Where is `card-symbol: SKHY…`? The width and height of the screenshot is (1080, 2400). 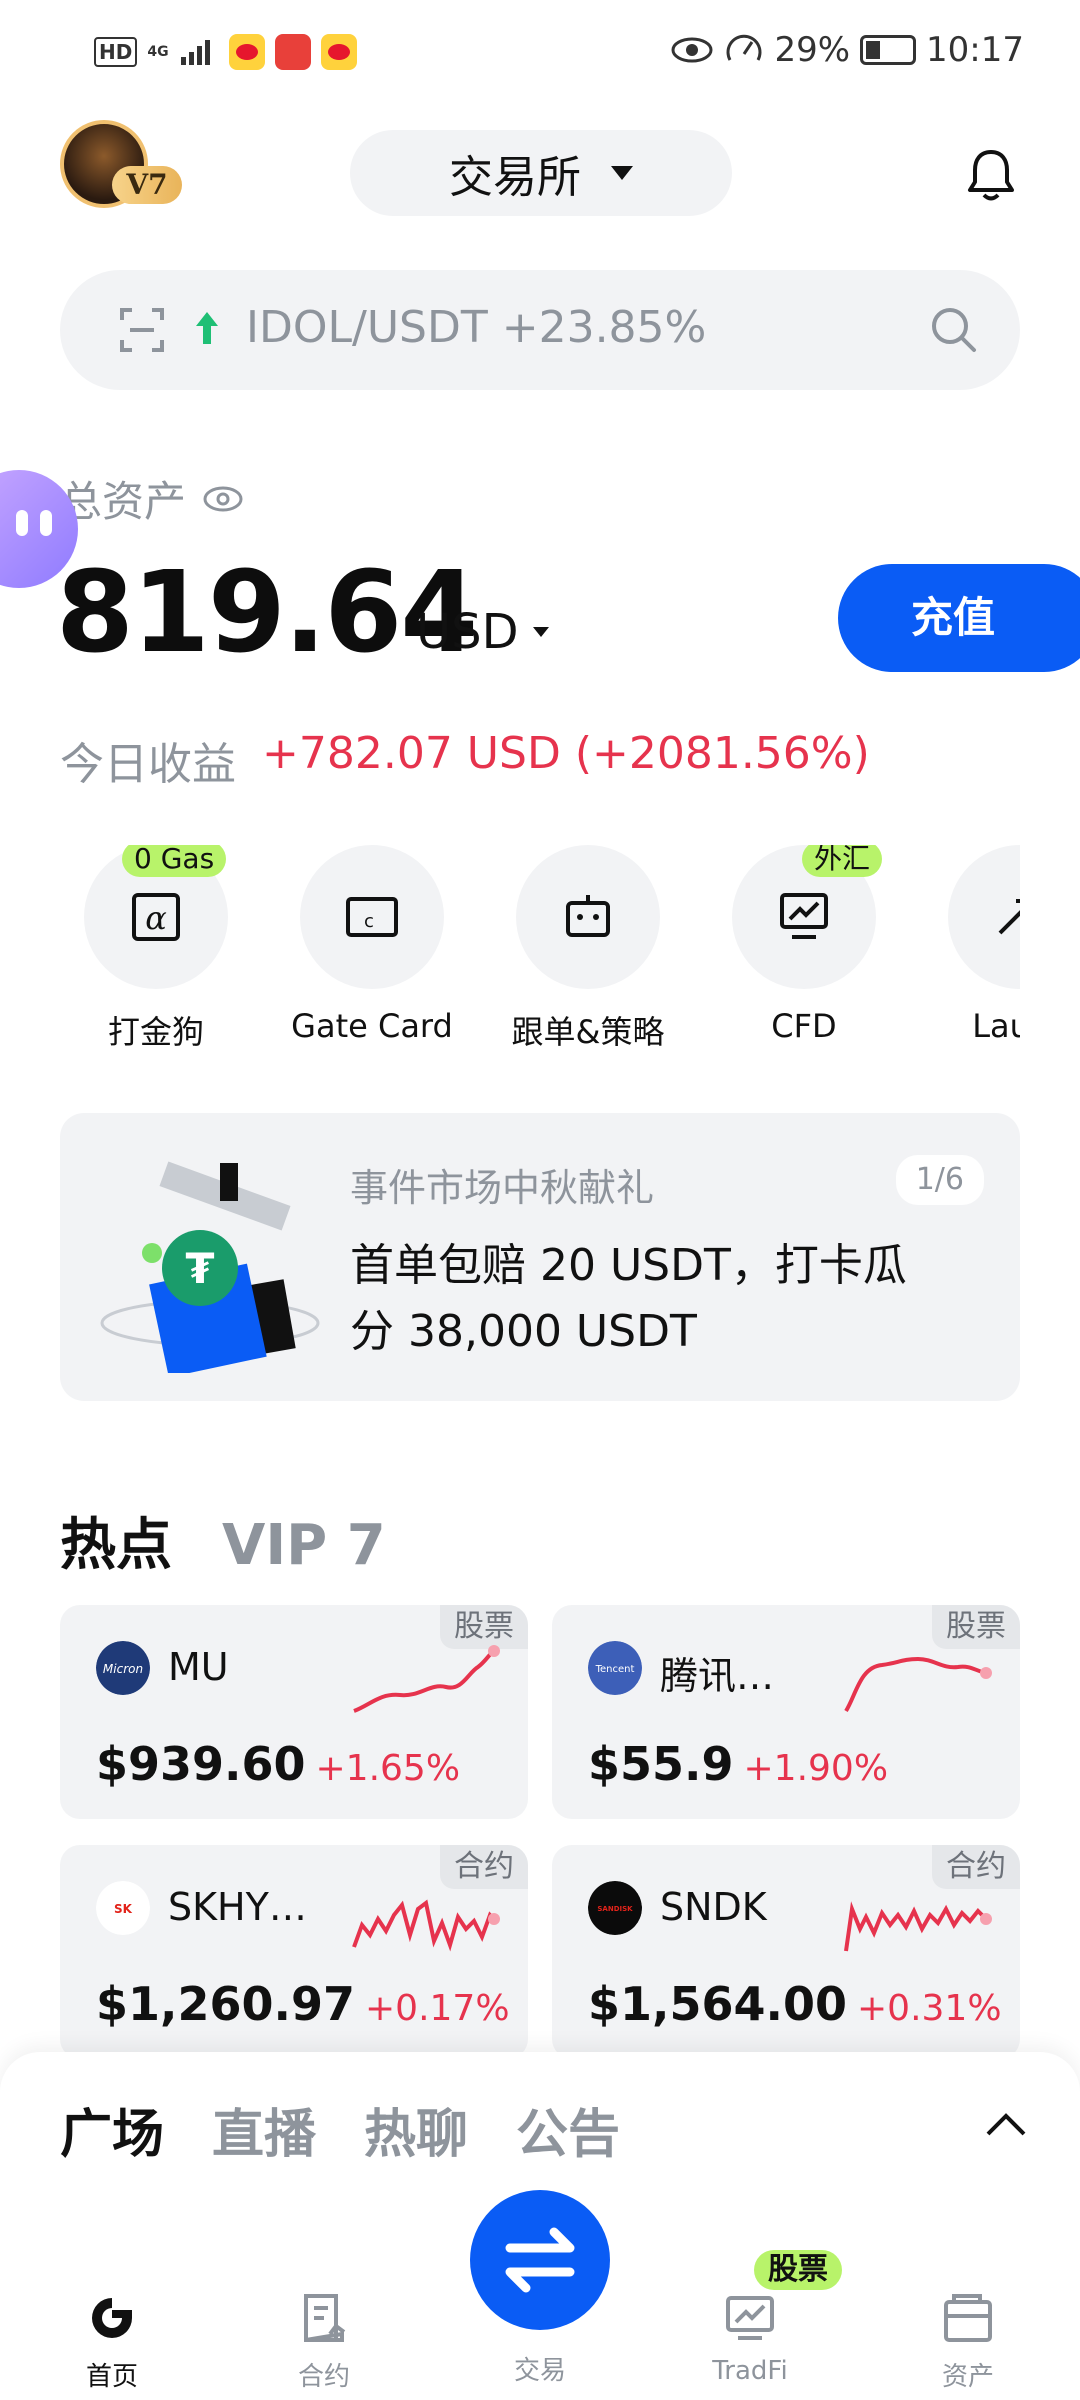
card-symbol: SKHY… is located at coordinates (237, 1907).